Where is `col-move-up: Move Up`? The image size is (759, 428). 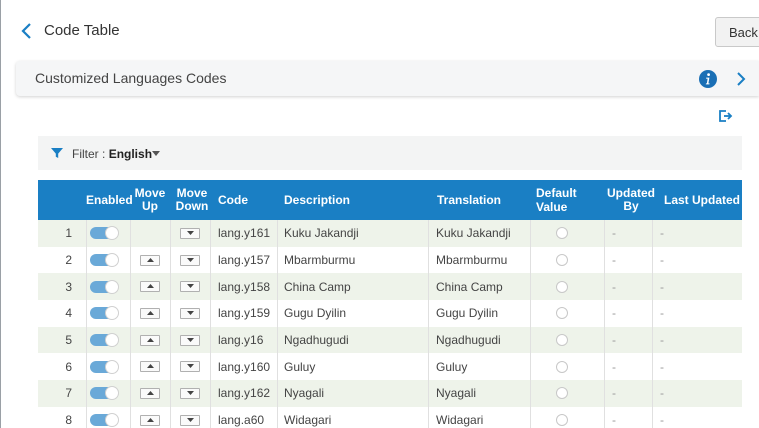 col-move-up: Move Up is located at coordinates (150, 200).